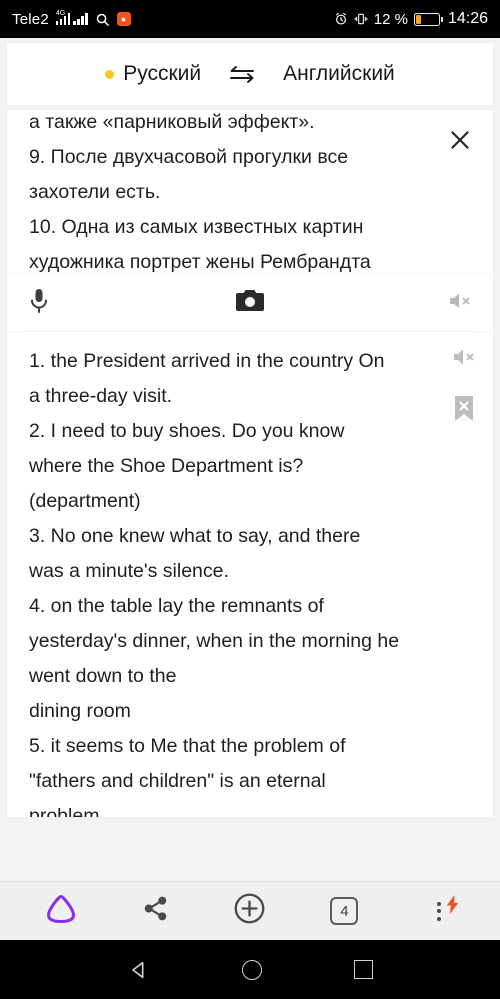 This screenshot has height=999, width=500. I want to click on translation-line: went down to the, so click(103, 676).